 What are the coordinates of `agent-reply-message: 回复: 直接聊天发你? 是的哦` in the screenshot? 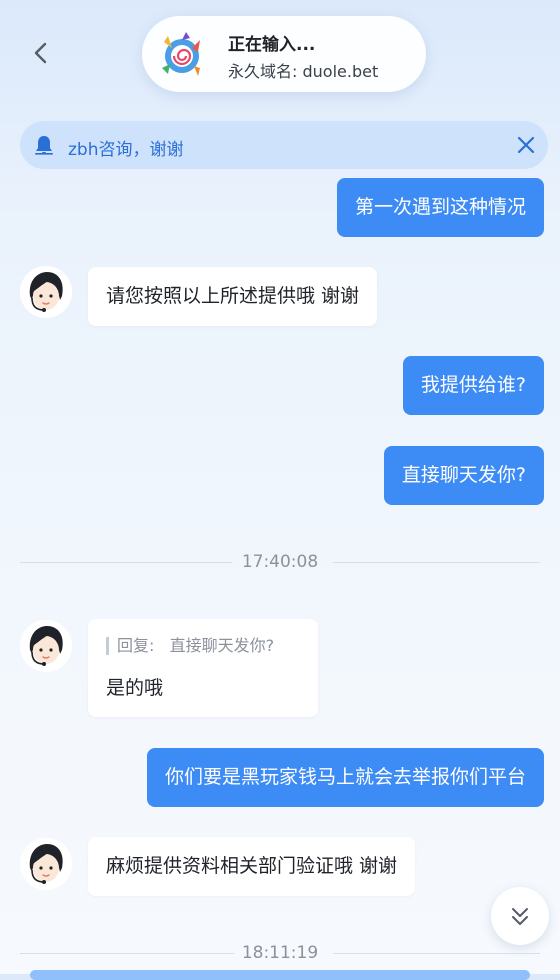 It's located at (203, 668).